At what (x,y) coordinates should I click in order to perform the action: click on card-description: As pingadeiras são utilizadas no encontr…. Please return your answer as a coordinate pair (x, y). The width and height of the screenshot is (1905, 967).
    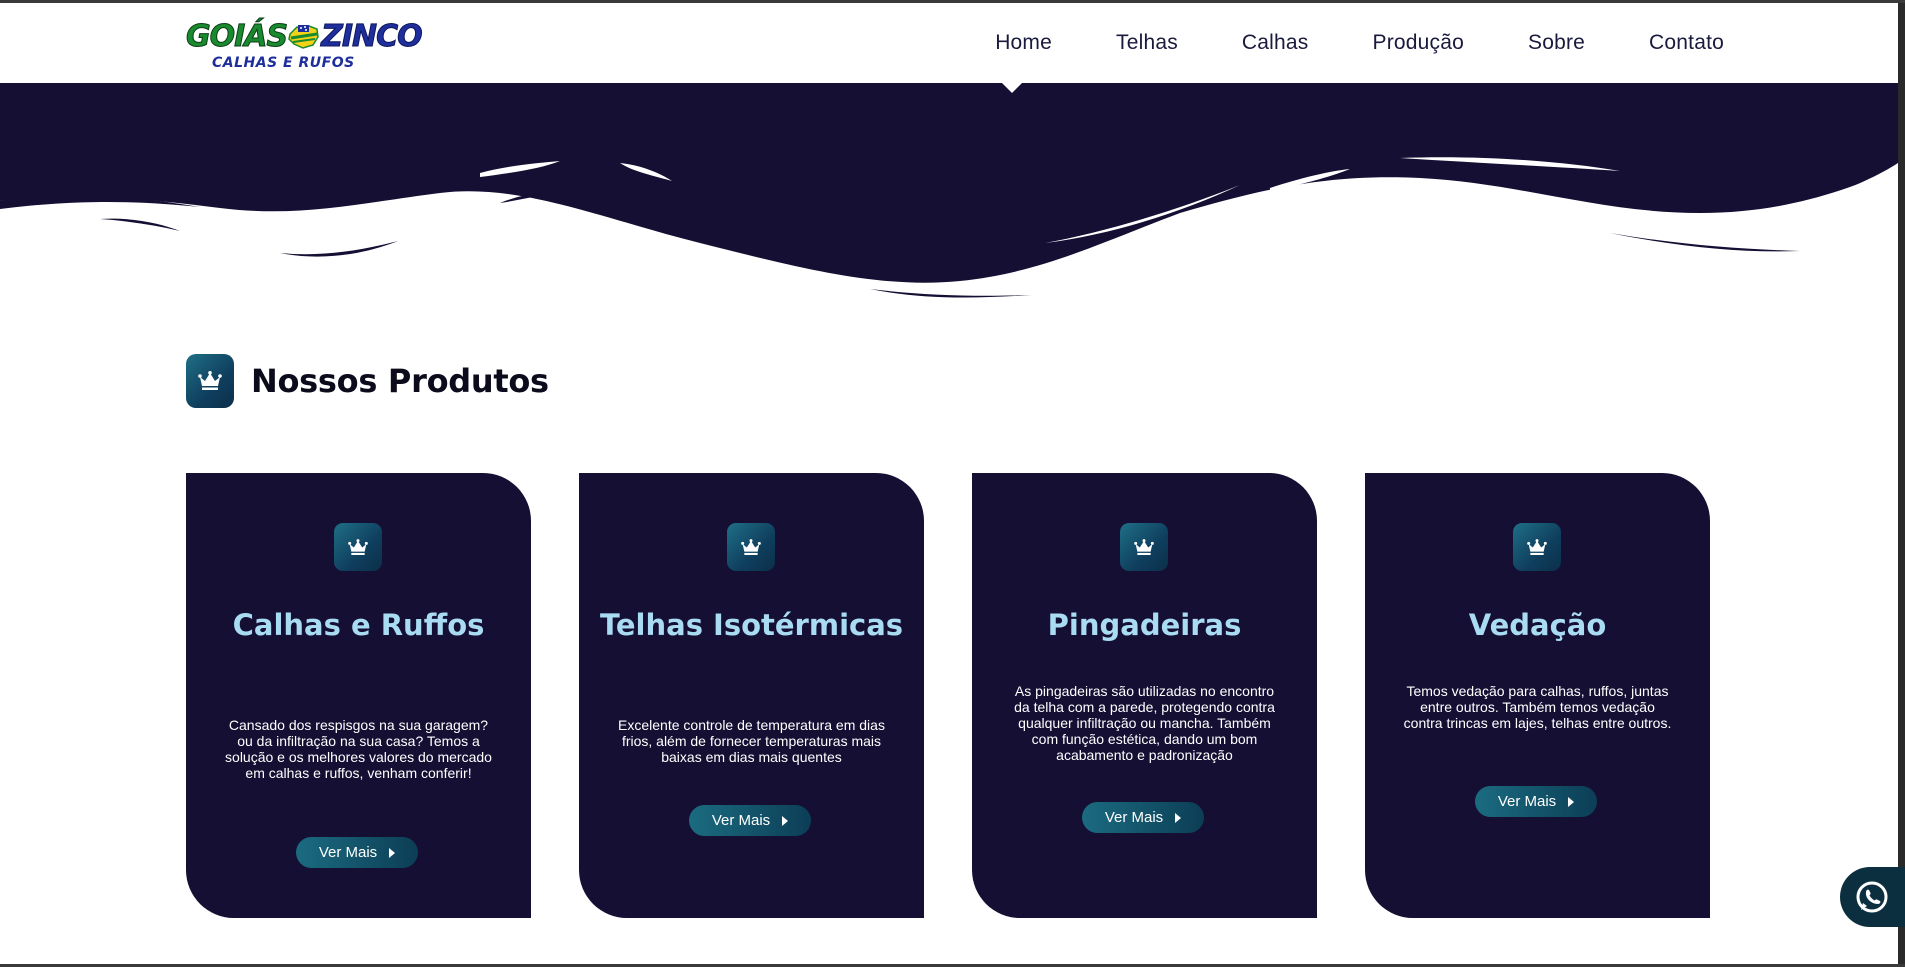
    Looking at the image, I should click on (1144, 723).